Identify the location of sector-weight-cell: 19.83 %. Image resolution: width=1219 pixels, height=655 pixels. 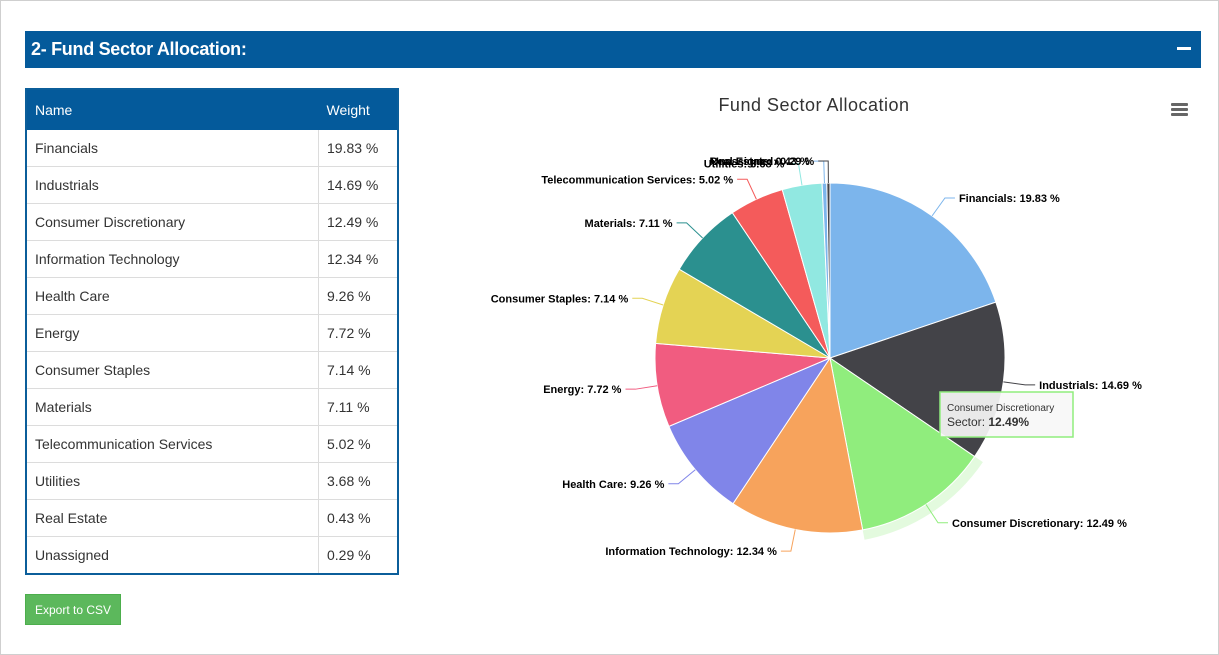
(357, 148).